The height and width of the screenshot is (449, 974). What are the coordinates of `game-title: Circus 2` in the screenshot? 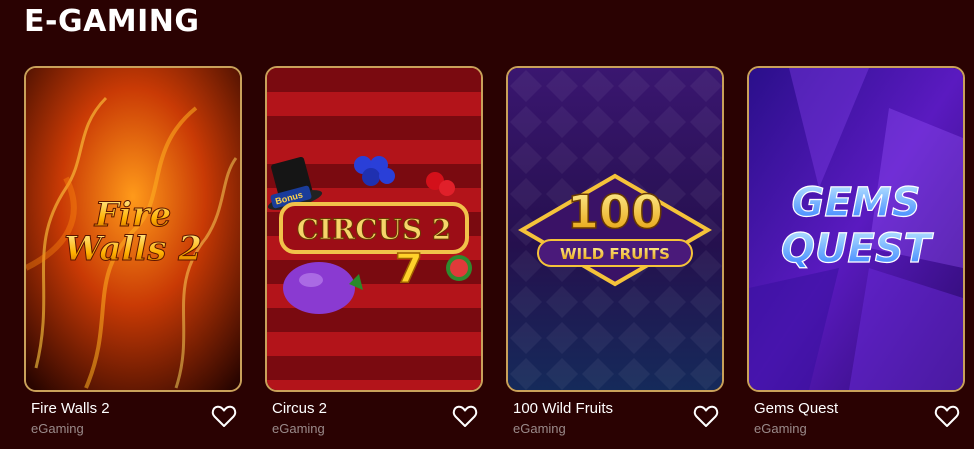 It's located at (299, 408).